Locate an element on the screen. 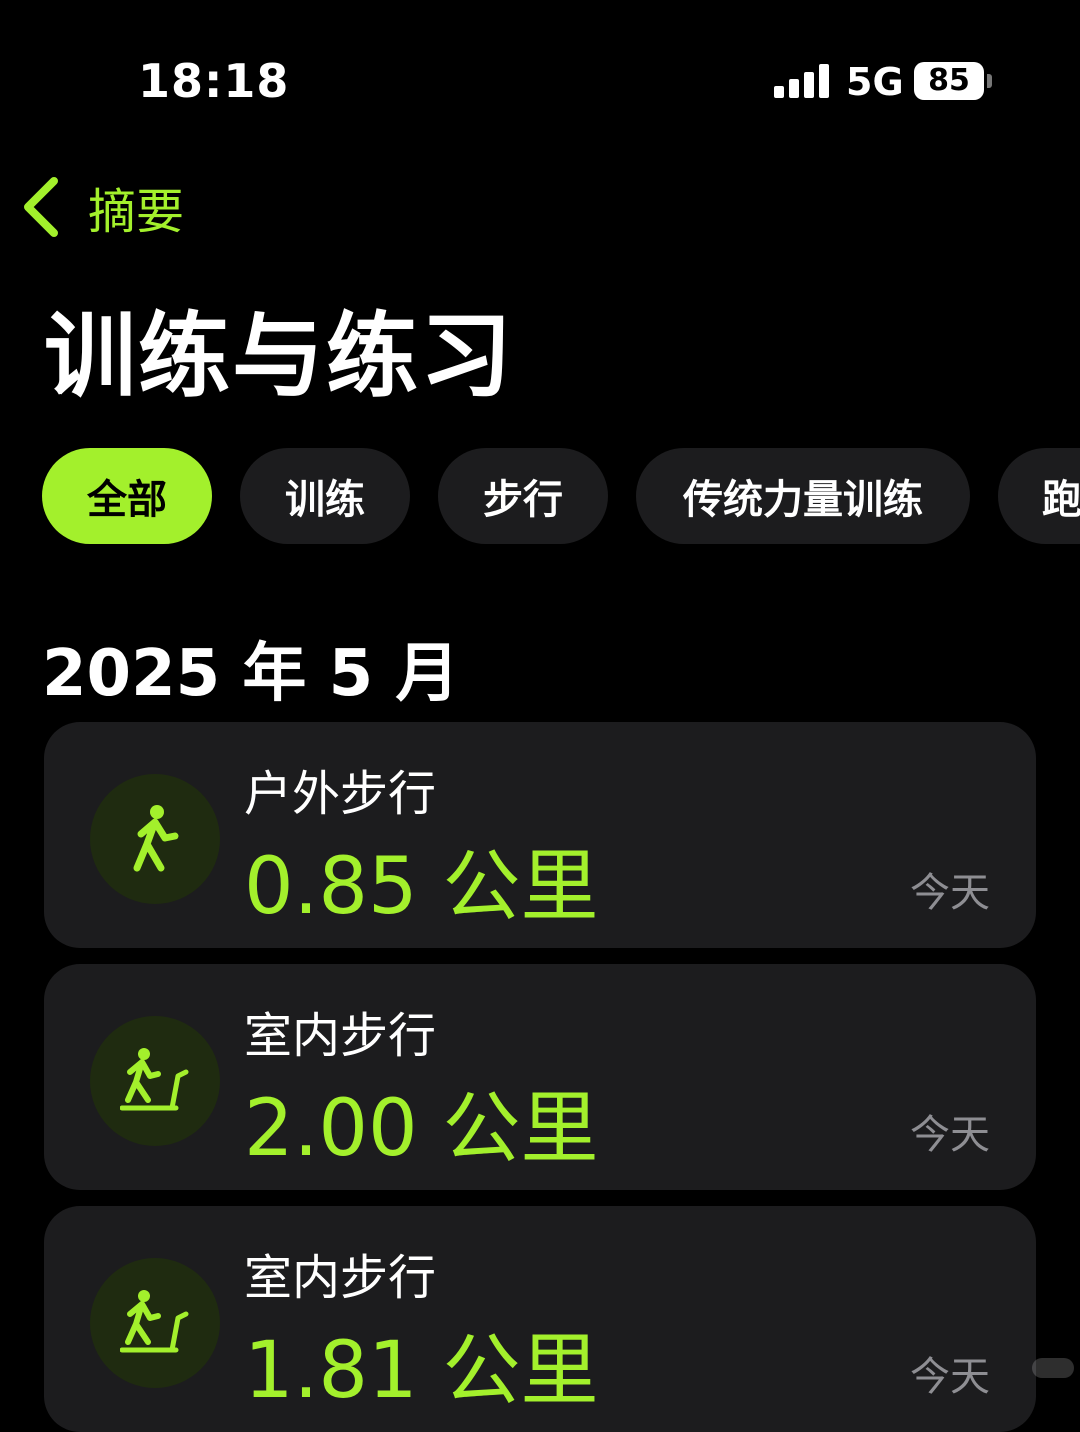  walking-icon is located at coordinates (155, 839).